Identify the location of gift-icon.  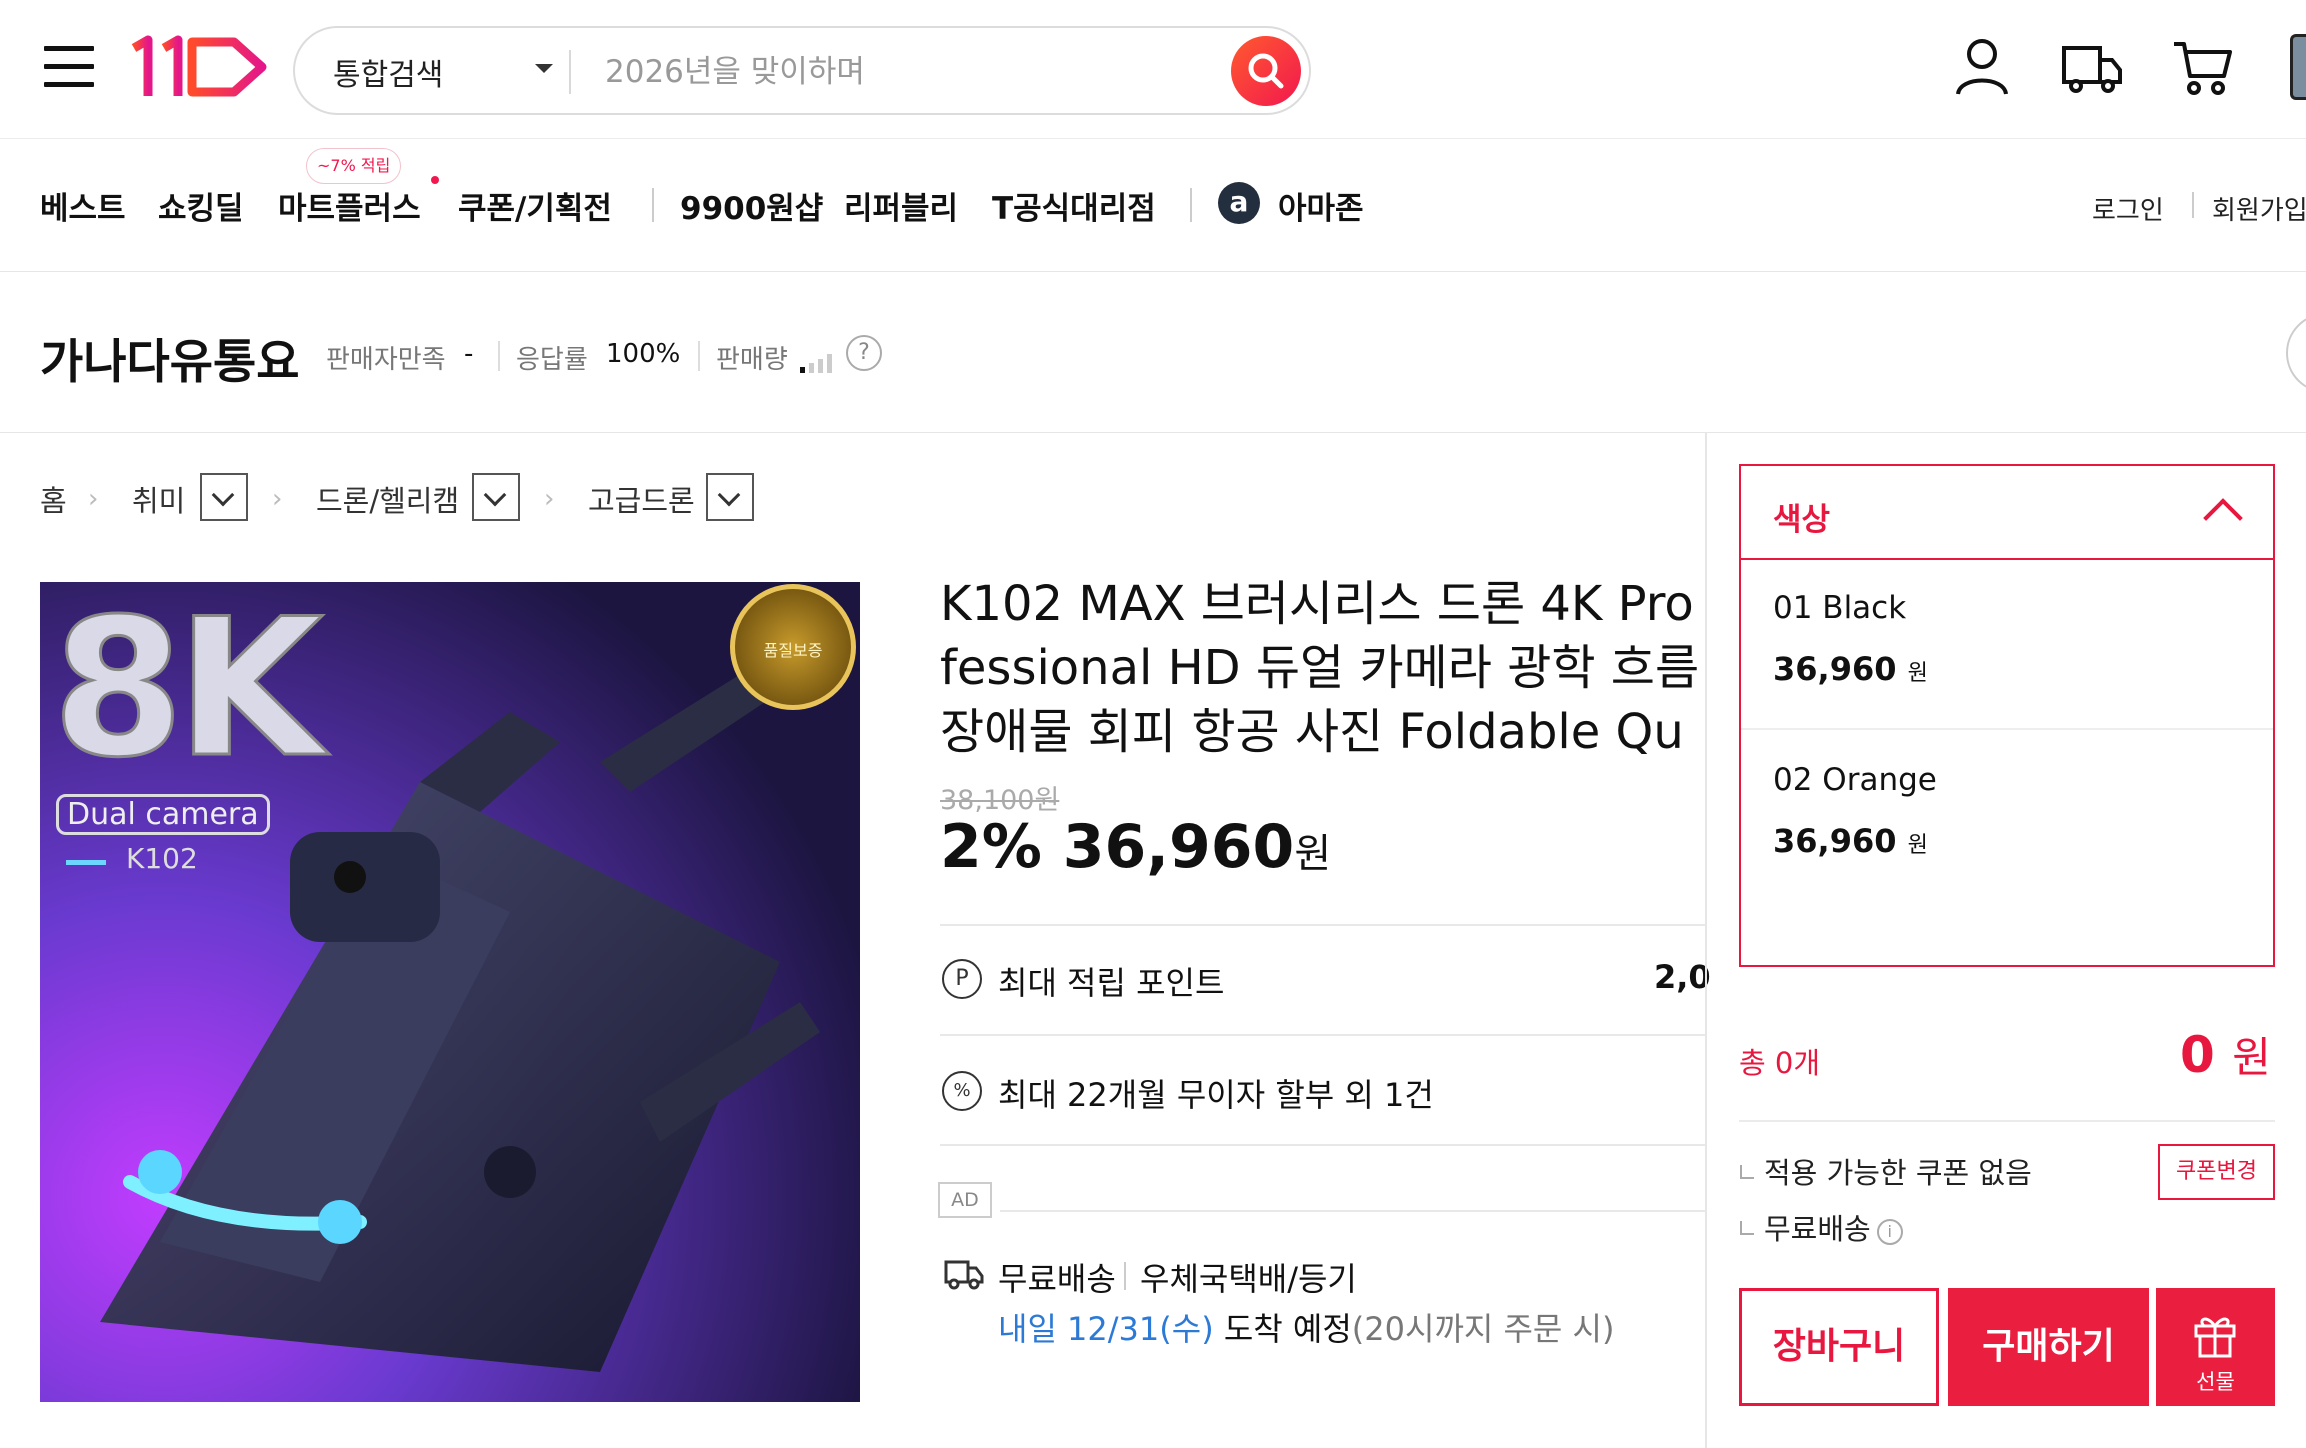
(2215, 1337).